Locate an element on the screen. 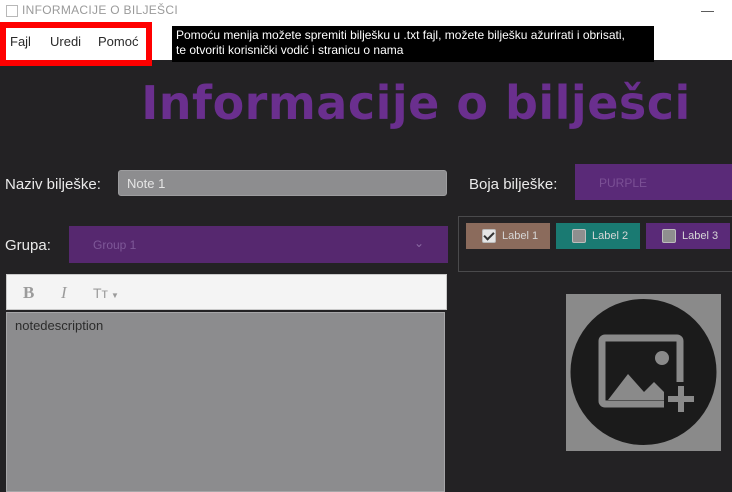 The height and width of the screenshot is (492, 732). label-1-text: Label 1 is located at coordinates (520, 236).